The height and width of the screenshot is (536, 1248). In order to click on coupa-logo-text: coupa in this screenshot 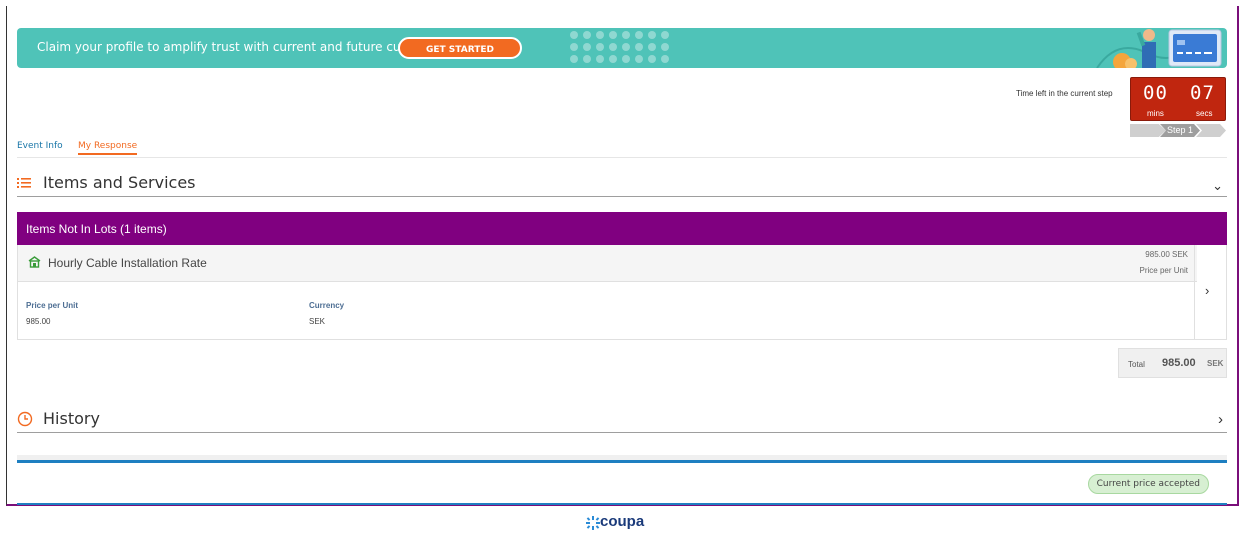, I will do `click(622, 521)`.